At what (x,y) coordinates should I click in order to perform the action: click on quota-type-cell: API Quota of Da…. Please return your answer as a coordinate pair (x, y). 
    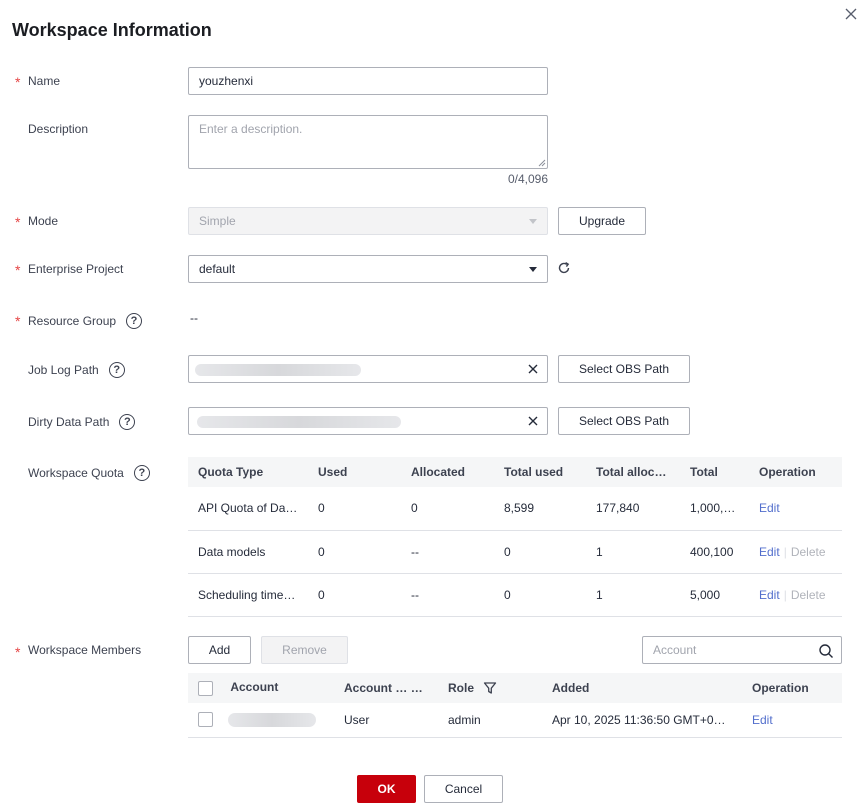
    Looking at the image, I should click on (248, 509).